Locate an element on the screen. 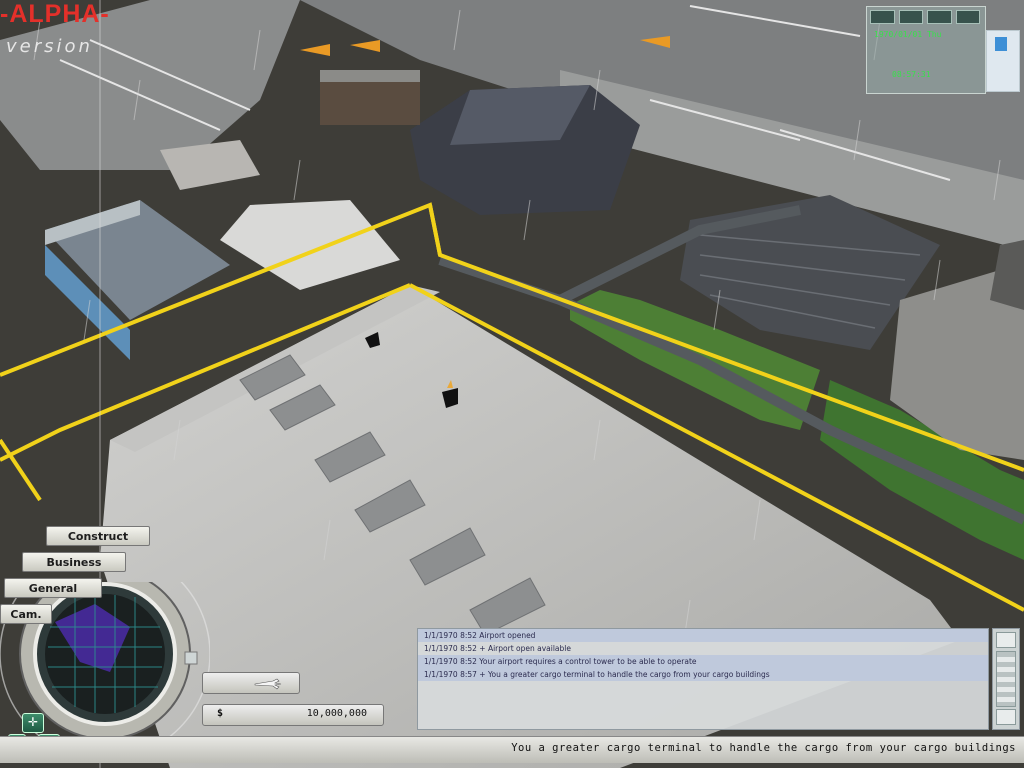  scroll-track is located at coordinates (1006, 679).